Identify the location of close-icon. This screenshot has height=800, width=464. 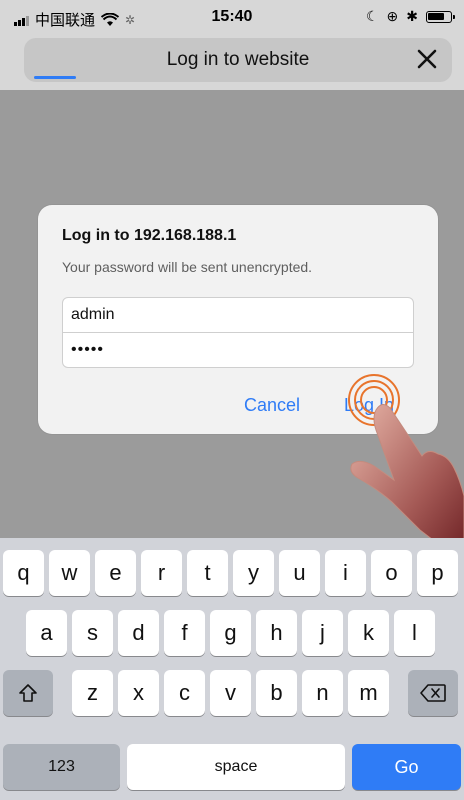
(427, 59).